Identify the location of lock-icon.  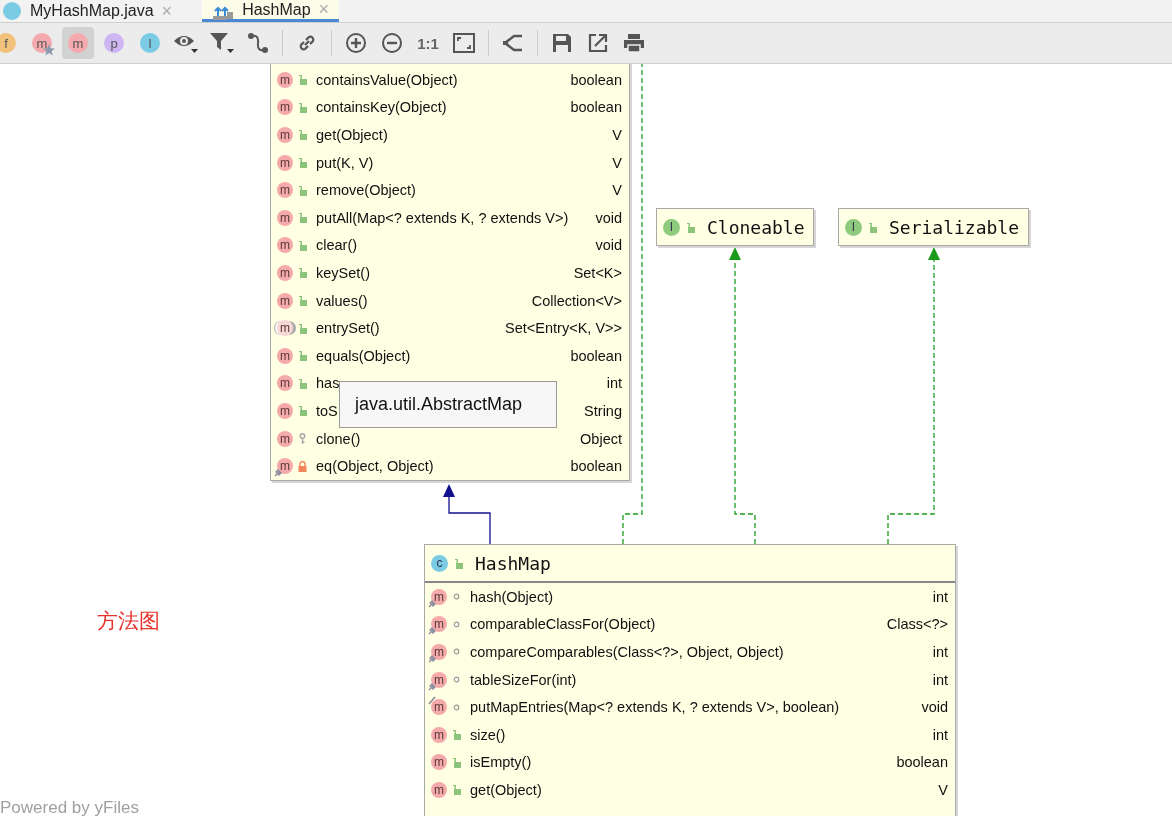
(302, 466).